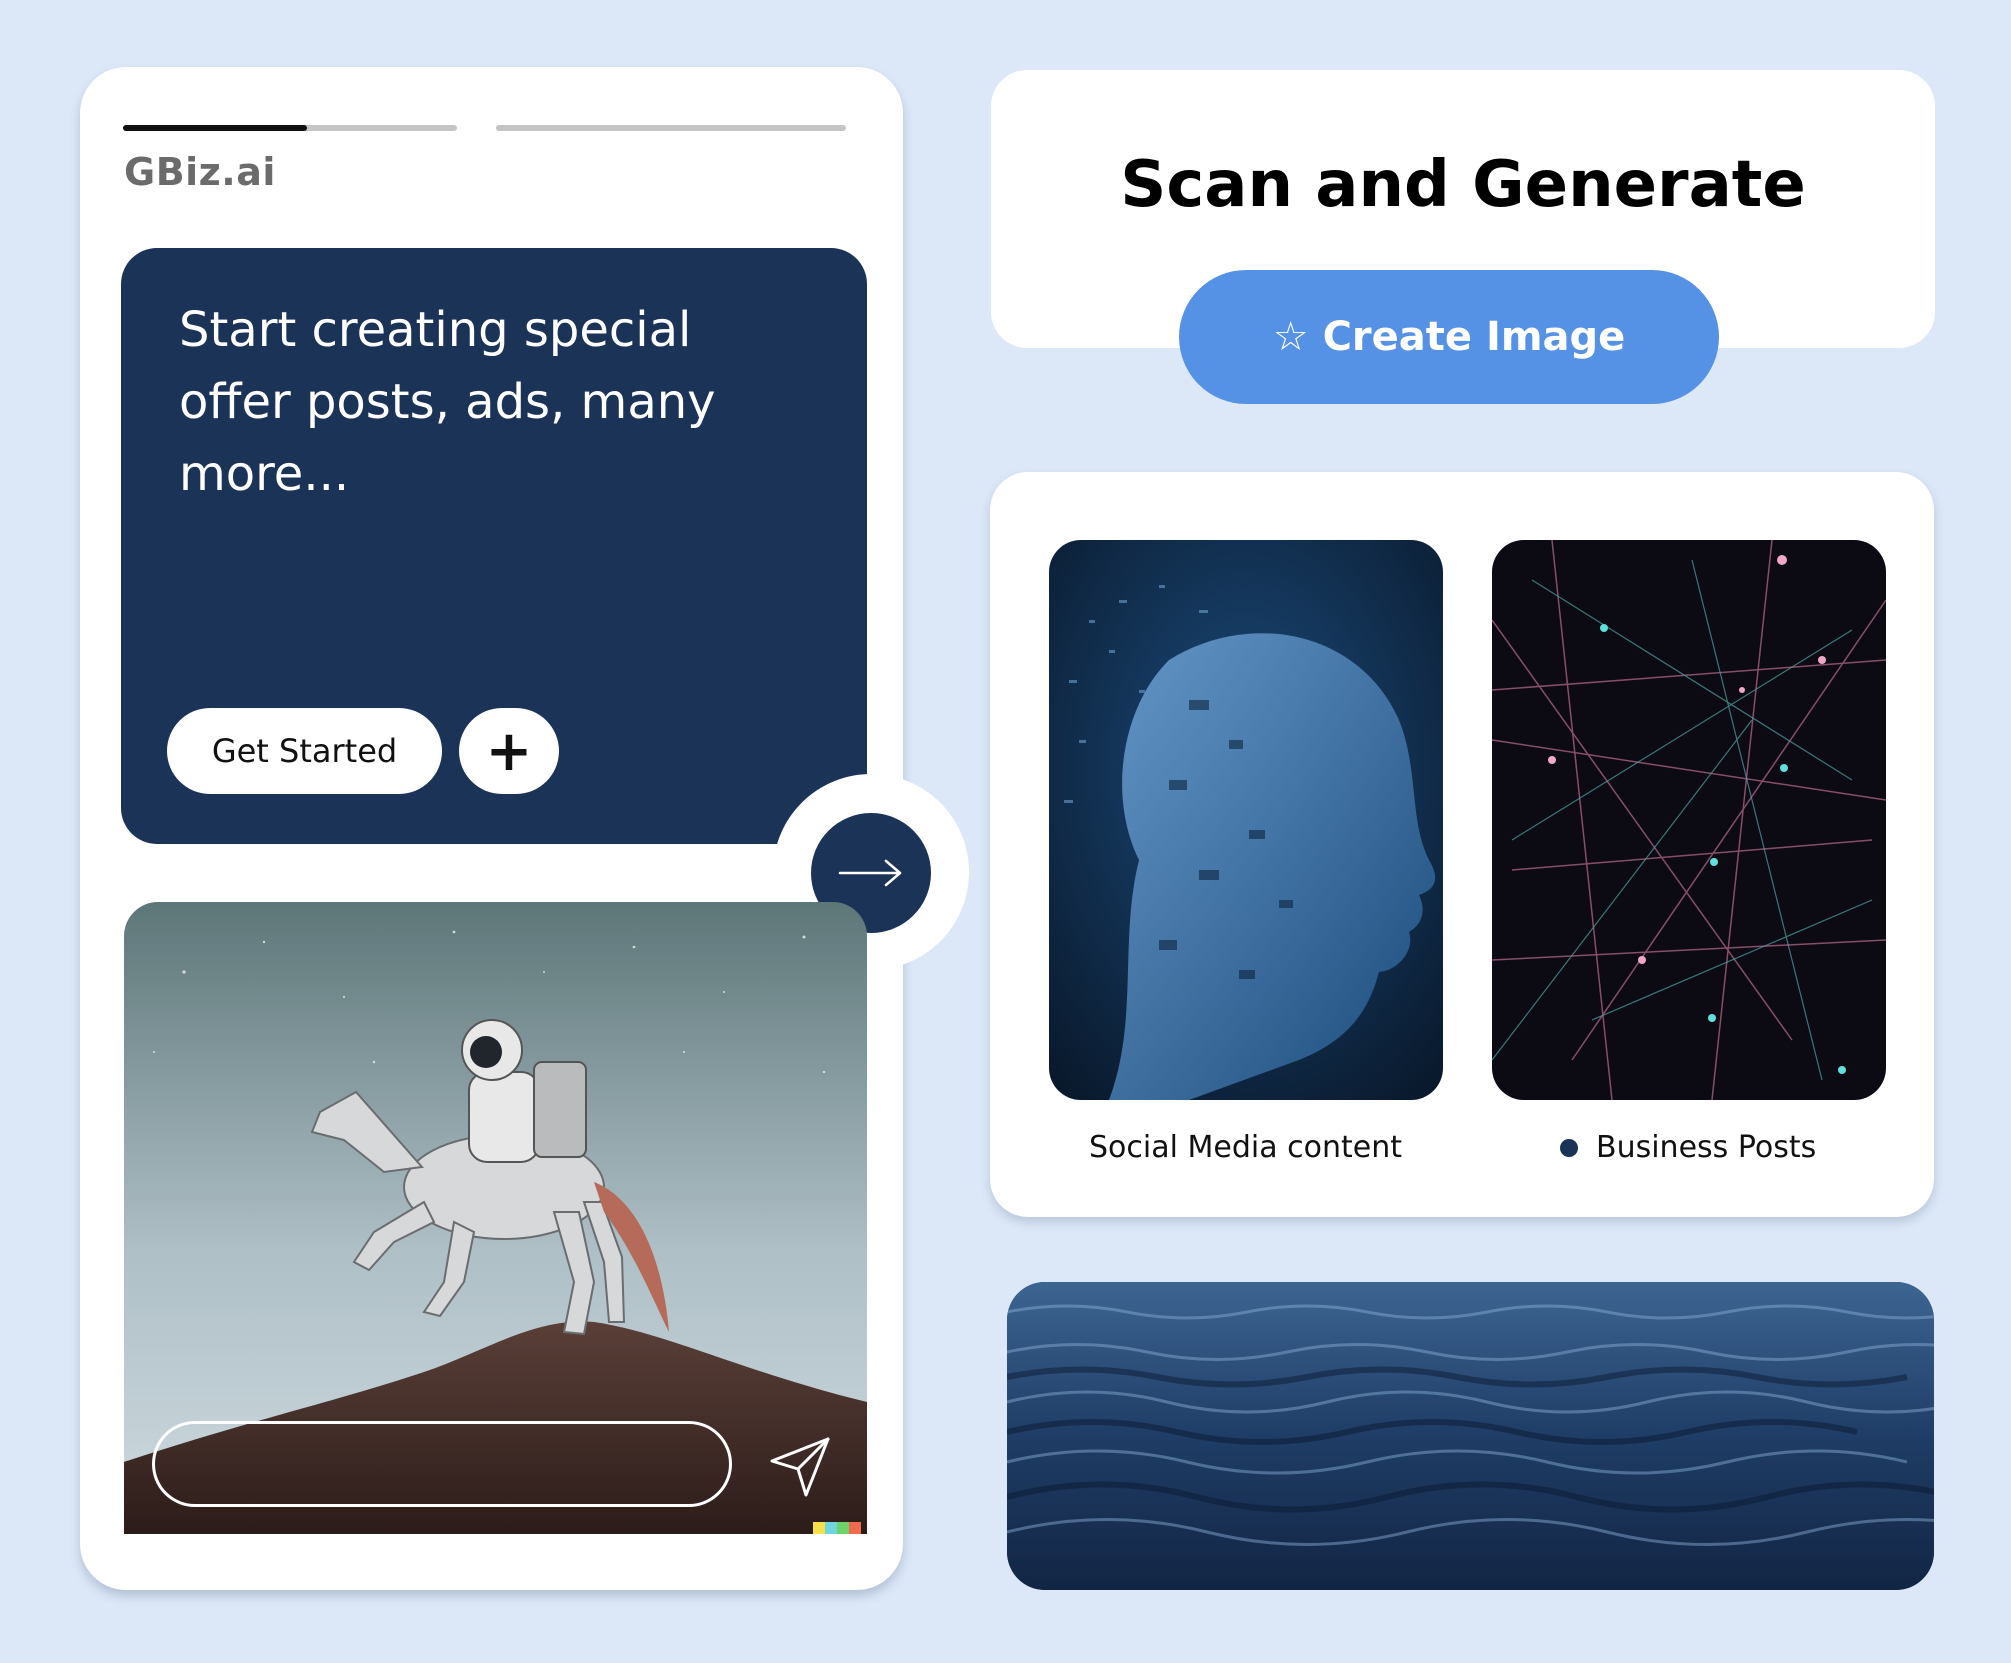 Image resolution: width=2011 pixels, height=1663 pixels. Describe the element at coordinates (1290, 337) in the screenshot. I see `star-icon: ☆` at that location.